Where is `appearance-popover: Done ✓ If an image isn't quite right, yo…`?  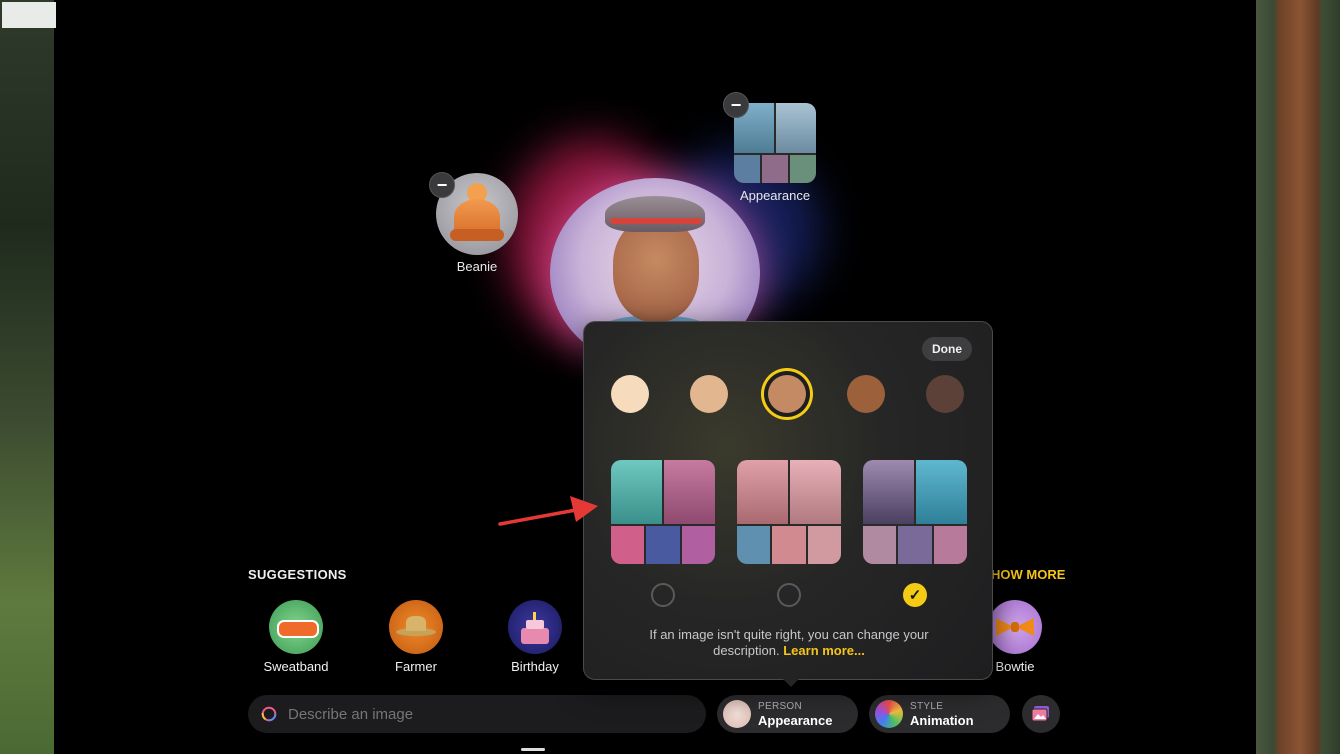
appearance-popover: Done ✓ If an image isn't quite right, yo… is located at coordinates (788, 500).